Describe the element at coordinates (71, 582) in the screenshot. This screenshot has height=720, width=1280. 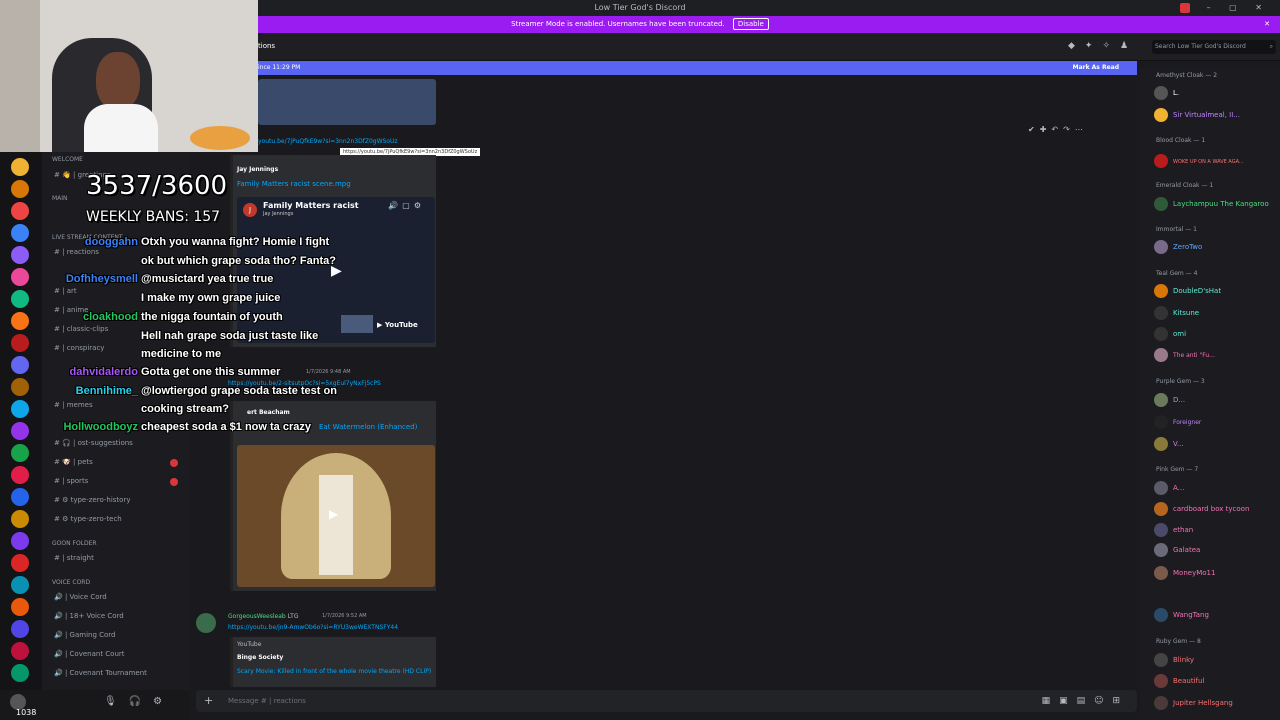
I see `channel-category: VOICE CORD` at that location.